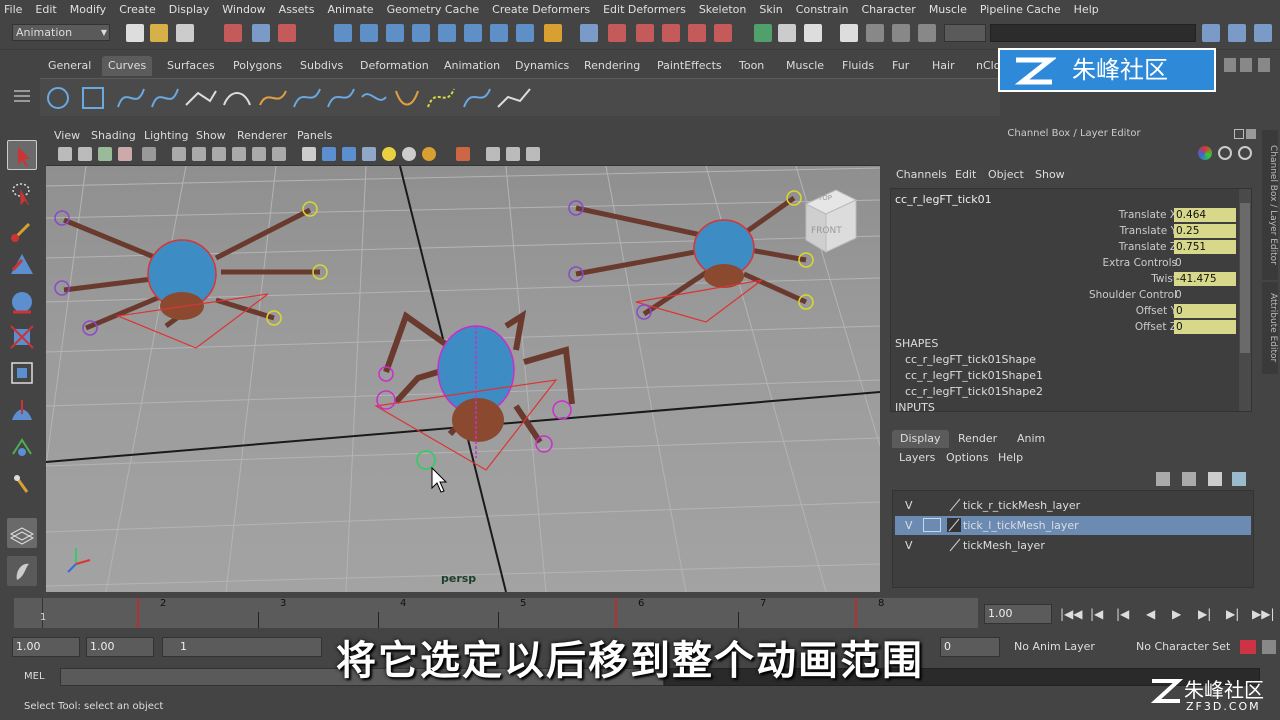 This screenshot has width=1280, height=720. Describe the element at coordinates (974, 391) in the screenshot. I see `shape-item: cc_r_legFT_tick01Shape2` at that location.